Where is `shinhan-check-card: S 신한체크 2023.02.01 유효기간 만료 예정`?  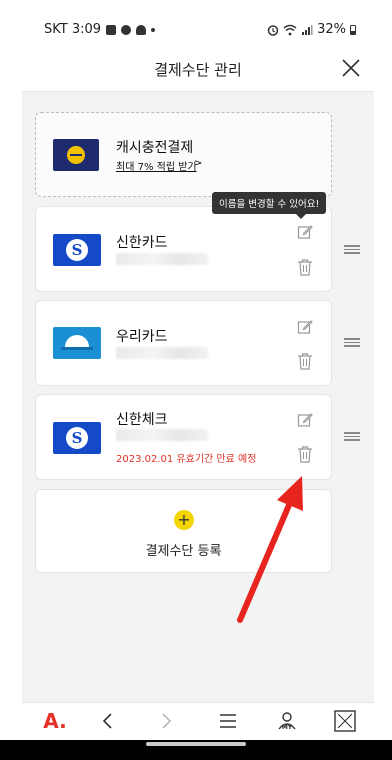 shinhan-check-card: S 신한체크 2023.02.01 유효기간 만료 예정 is located at coordinates (183, 437).